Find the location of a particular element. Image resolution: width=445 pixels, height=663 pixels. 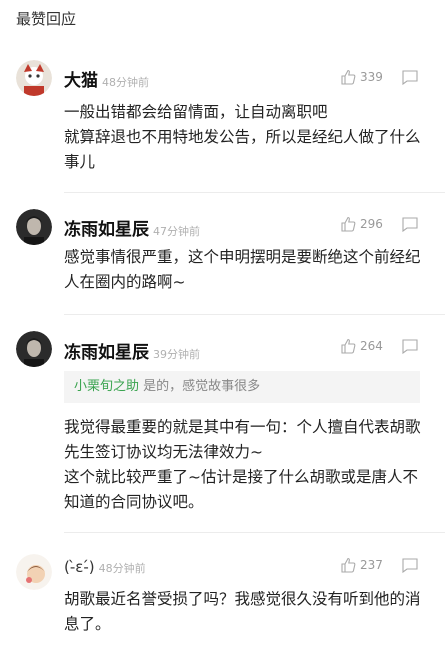

quoted-reply: 小栗旬之助 是的，感觉故事很多 is located at coordinates (242, 387).